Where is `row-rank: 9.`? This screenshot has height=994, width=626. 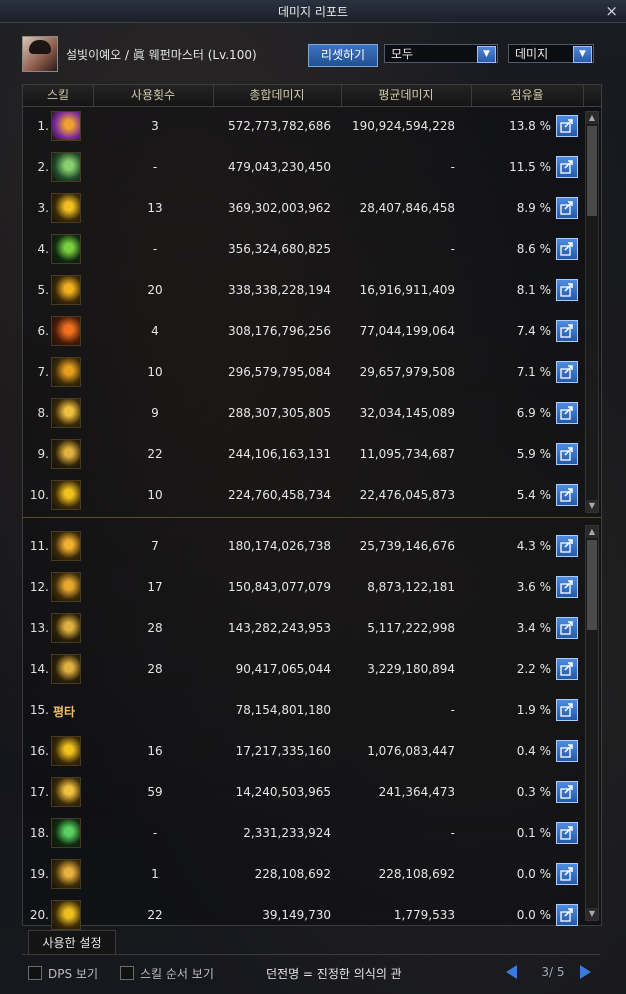 row-rank: 9. is located at coordinates (43, 454).